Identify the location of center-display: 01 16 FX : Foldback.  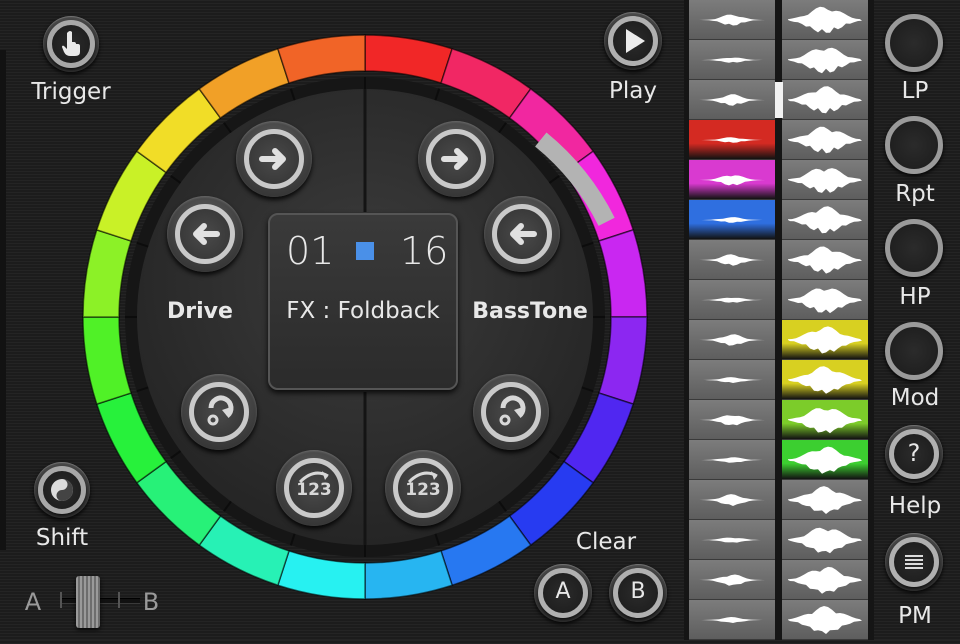
(363, 301).